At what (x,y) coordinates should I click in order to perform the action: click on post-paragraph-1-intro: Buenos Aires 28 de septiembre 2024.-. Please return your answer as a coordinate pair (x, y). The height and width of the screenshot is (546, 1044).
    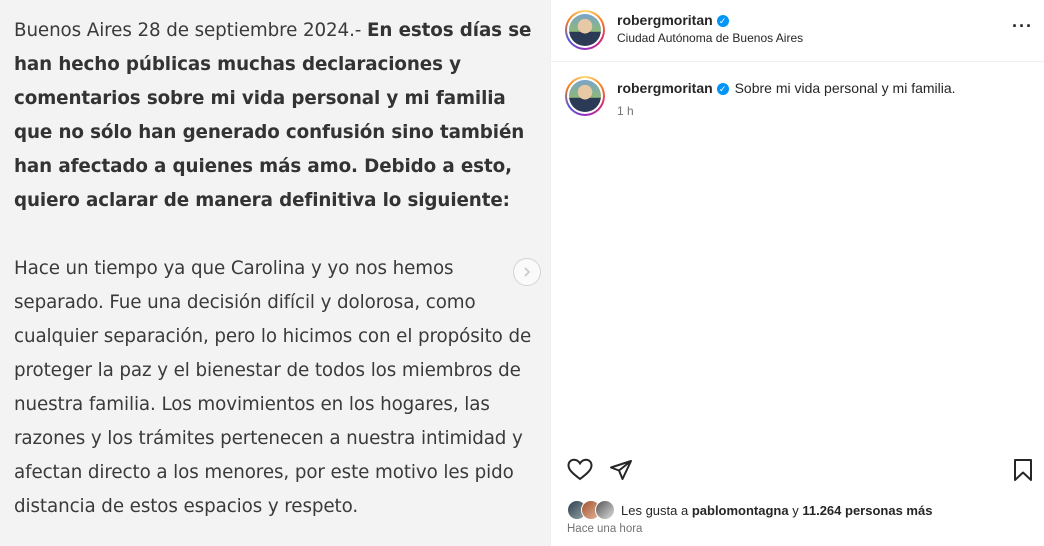
    Looking at the image, I should click on (190, 30).